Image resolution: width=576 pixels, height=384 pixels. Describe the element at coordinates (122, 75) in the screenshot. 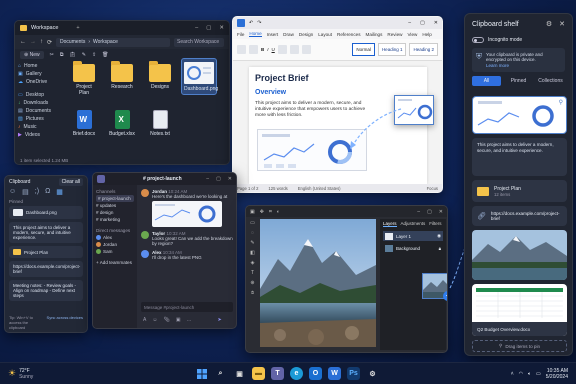

I see `file-item-folder: Research` at that location.